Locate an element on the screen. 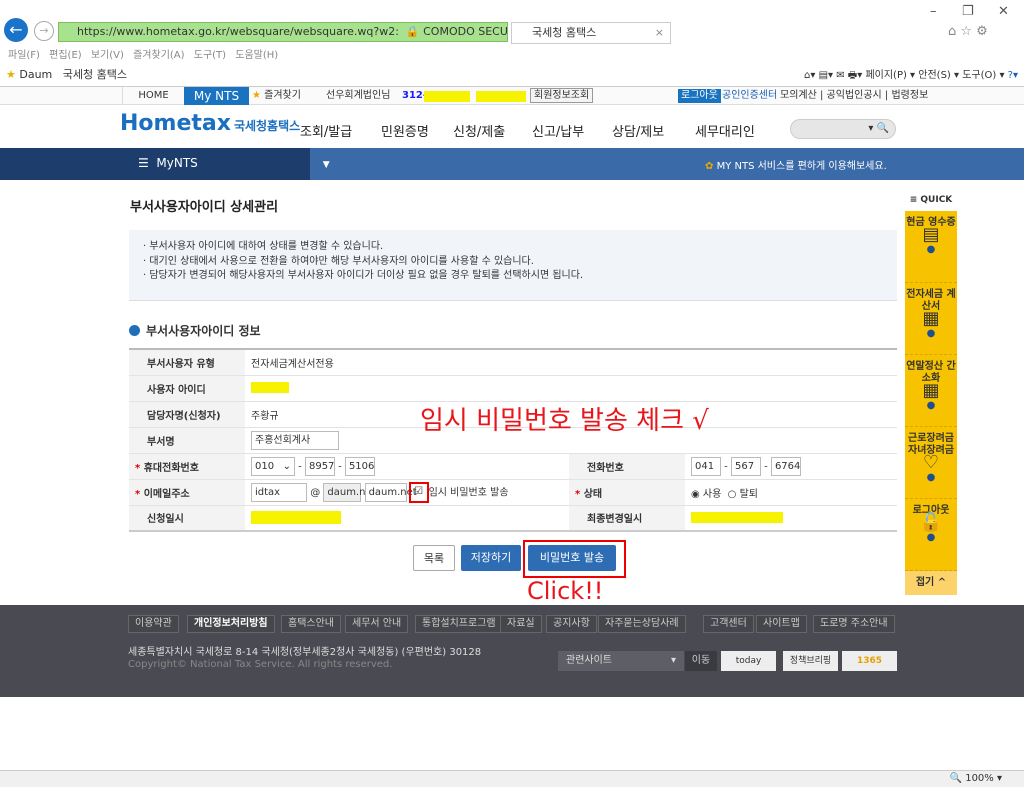 The height and width of the screenshot is (787, 1024). band-message-text: MY NTS 서비스를 편하게 이용해보세요. is located at coordinates (801, 166).